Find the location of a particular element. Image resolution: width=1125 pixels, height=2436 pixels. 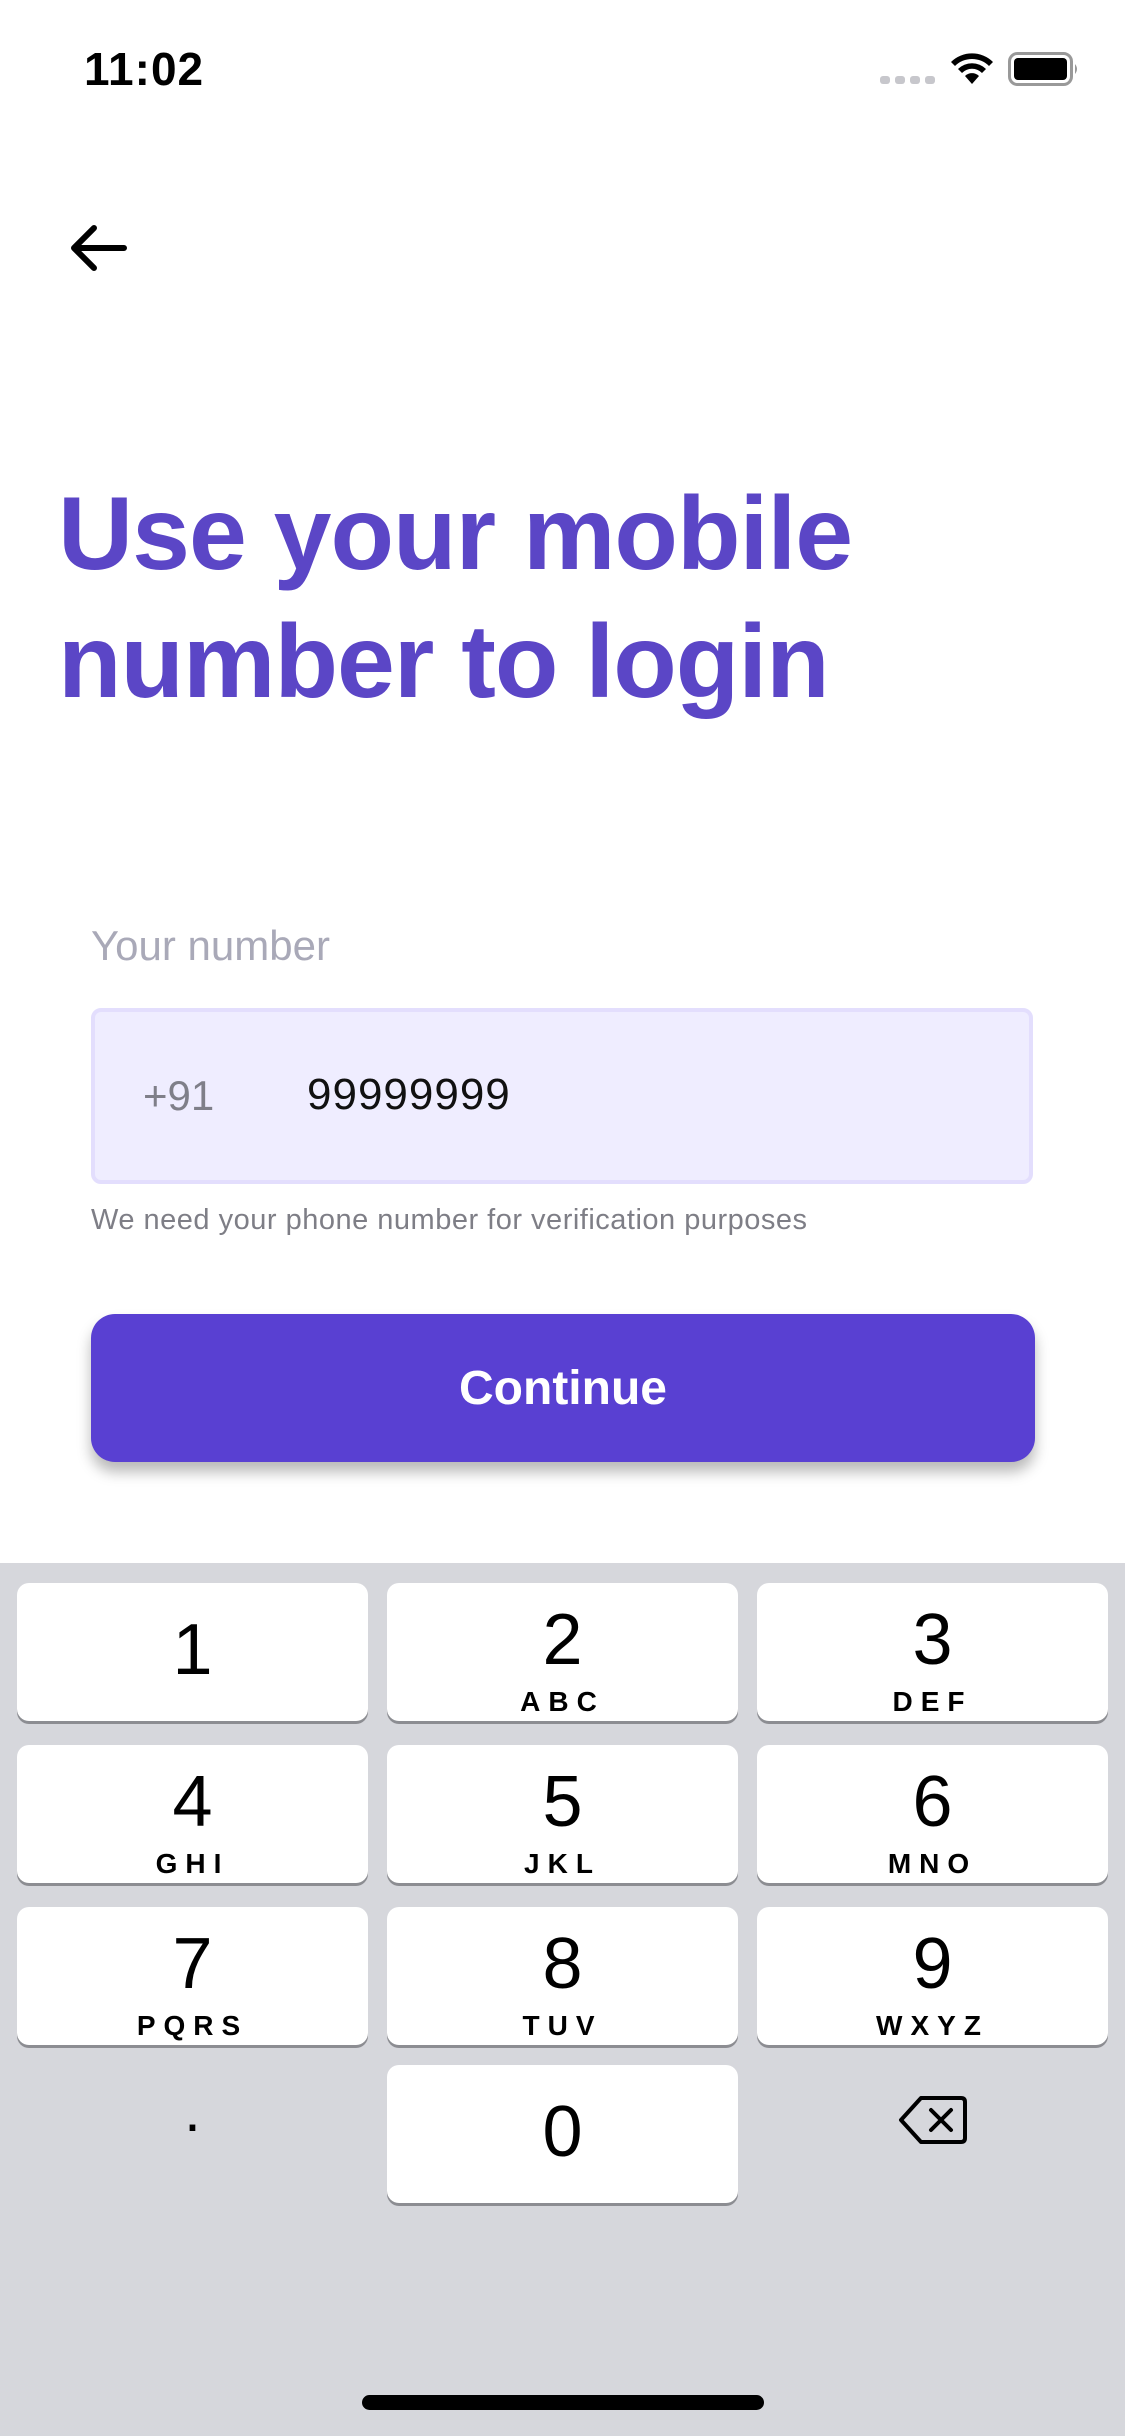

page-title-line-2: number to login is located at coordinates (444, 662).